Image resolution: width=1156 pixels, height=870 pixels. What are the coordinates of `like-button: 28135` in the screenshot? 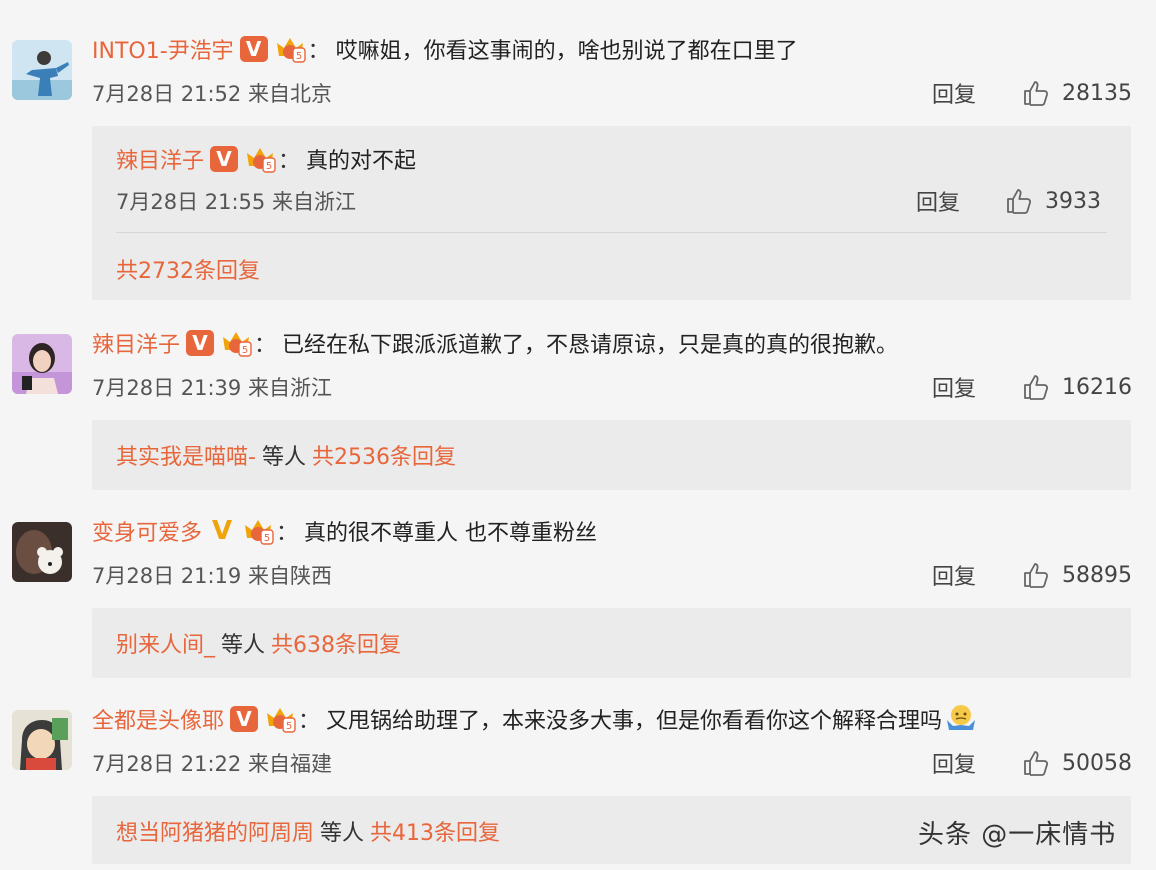 It's located at (1077, 93).